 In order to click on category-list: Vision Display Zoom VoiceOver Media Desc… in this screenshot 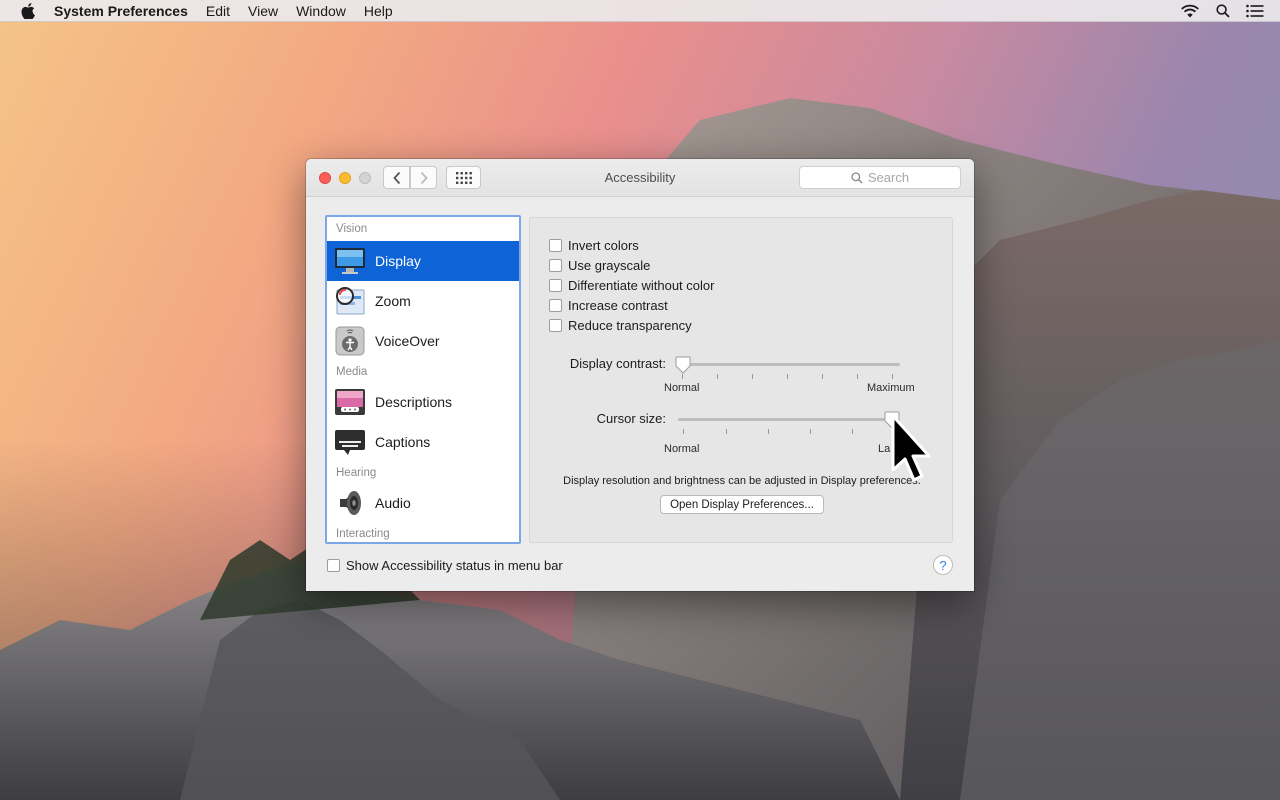, I will do `click(423, 379)`.